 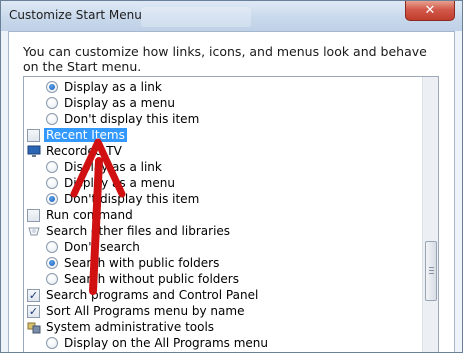 What do you see at coordinates (34, 231) in the screenshot?
I see `search-scope-icon` at bounding box center [34, 231].